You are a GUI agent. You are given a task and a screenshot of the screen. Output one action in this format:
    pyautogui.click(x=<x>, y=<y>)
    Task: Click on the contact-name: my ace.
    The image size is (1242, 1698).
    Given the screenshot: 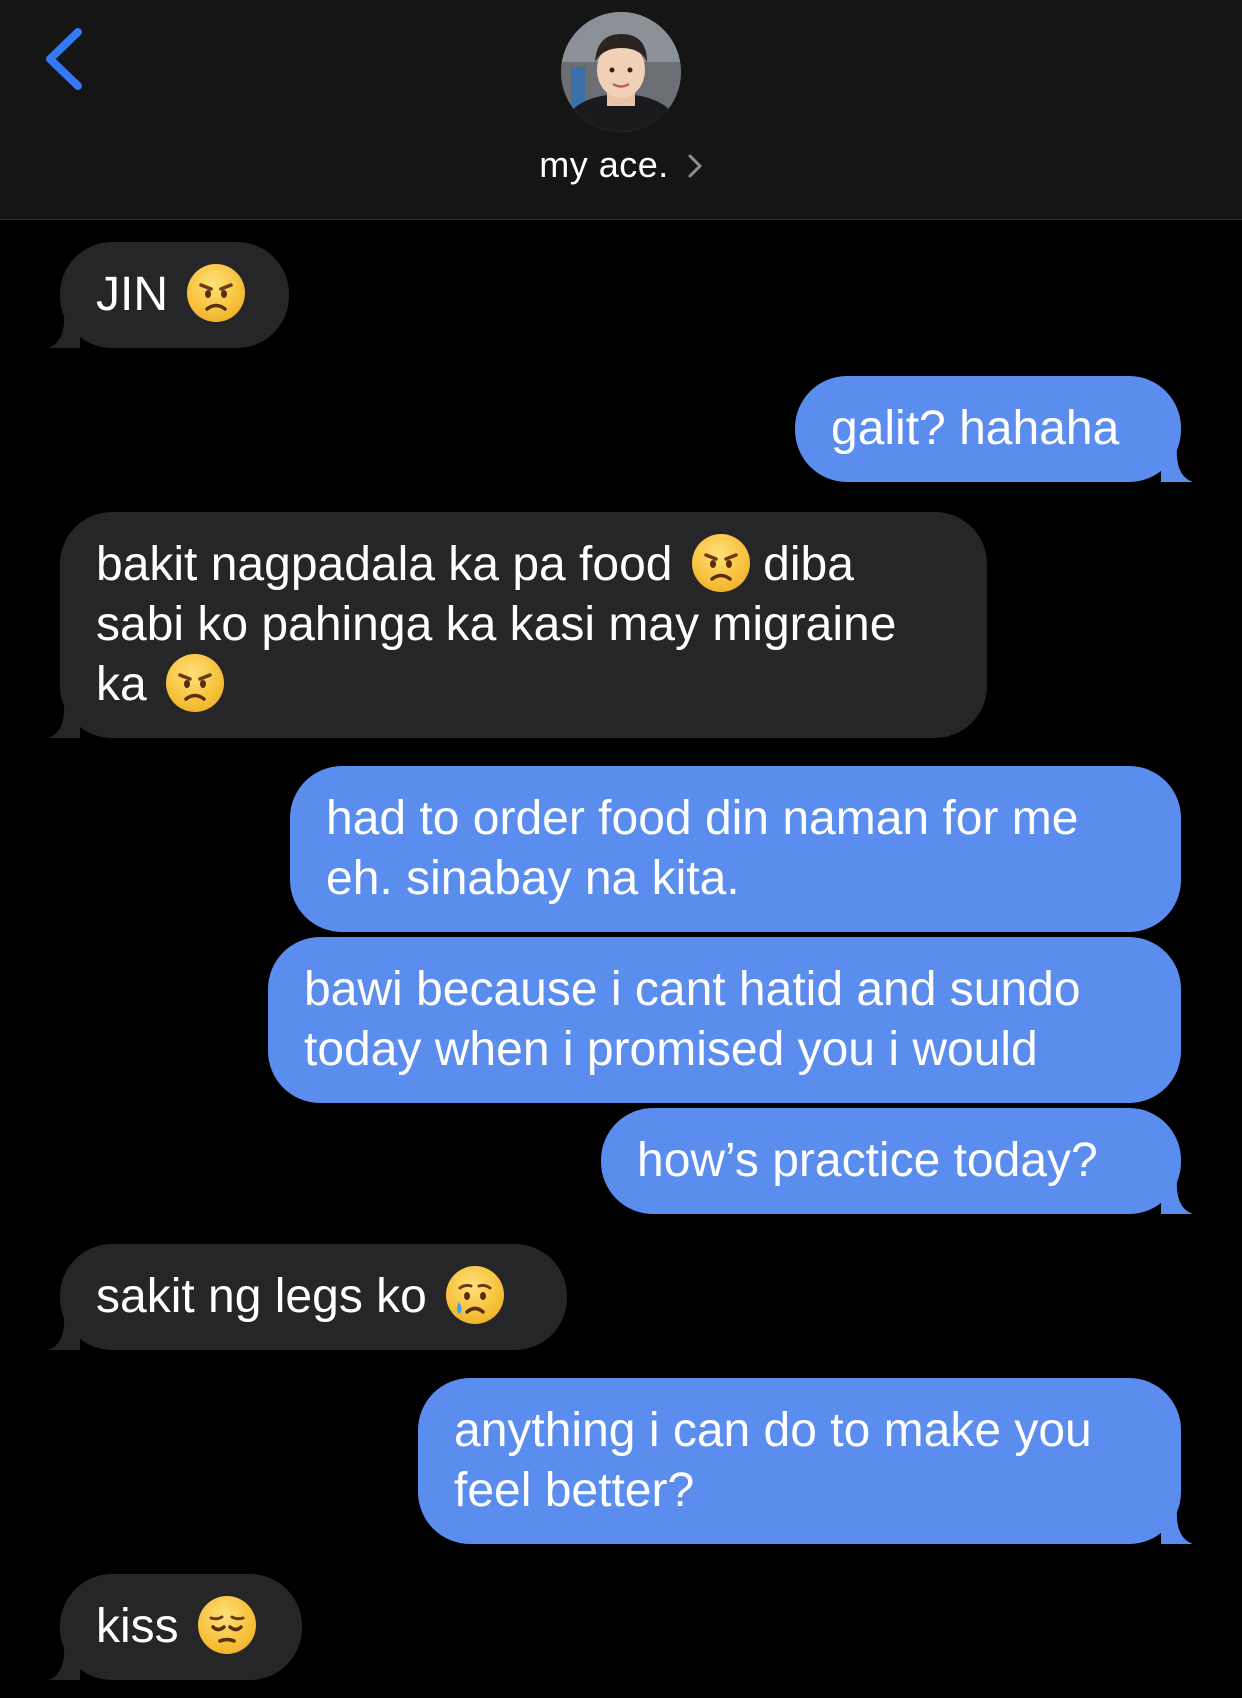 What is the action you would take?
    pyautogui.click(x=604, y=164)
    